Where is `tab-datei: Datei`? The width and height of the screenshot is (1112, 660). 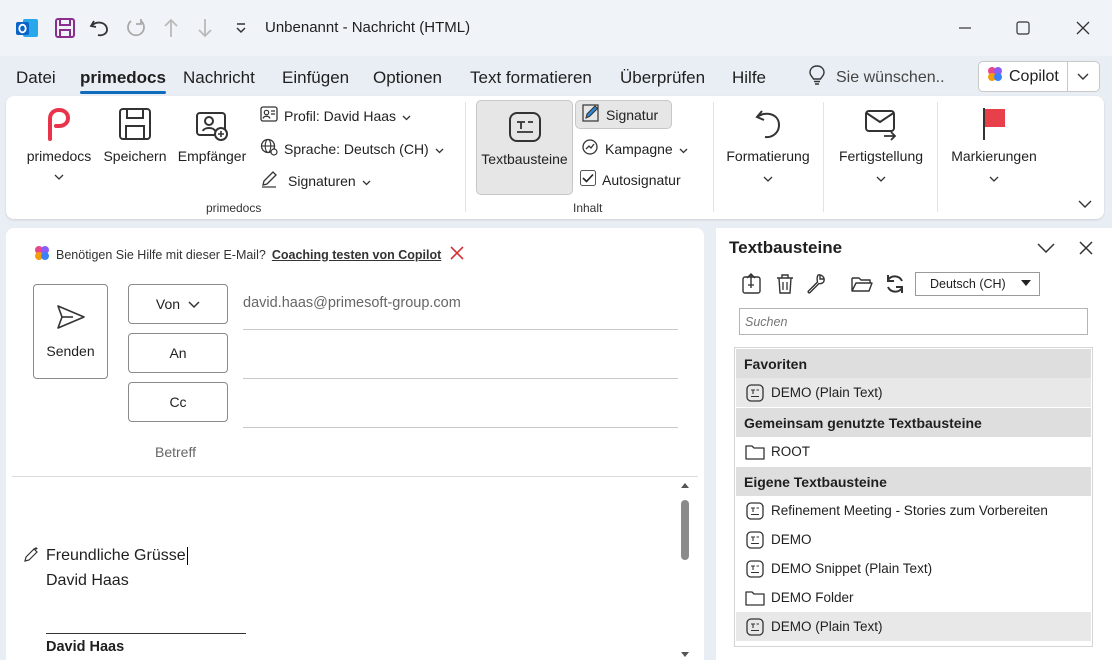
tab-datei: Datei is located at coordinates (36, 78).